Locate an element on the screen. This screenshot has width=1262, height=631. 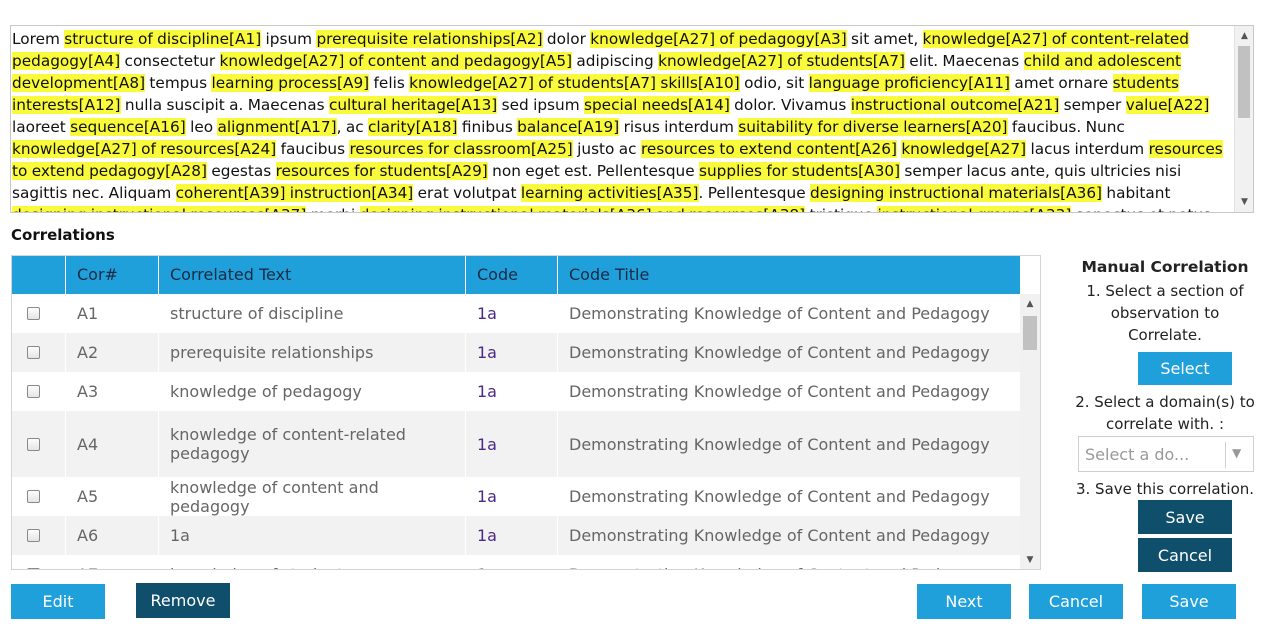
observation-plain-text: tempus is located at coordinates (178, 83).